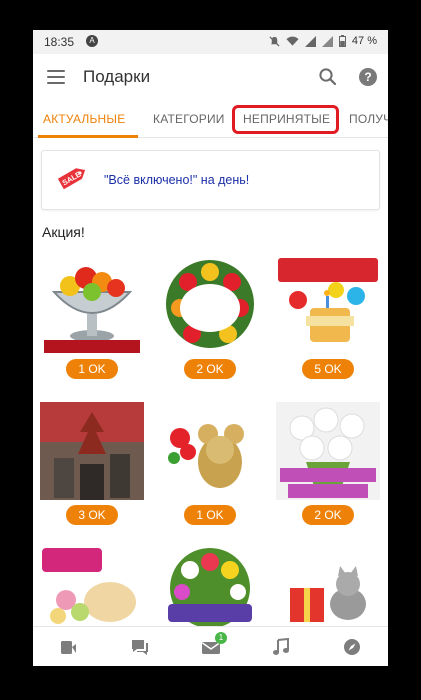  What do you see at coordinates (368, 77) in the screenshot?
I see `help-icon: ?` at bounding box center [368, 77].